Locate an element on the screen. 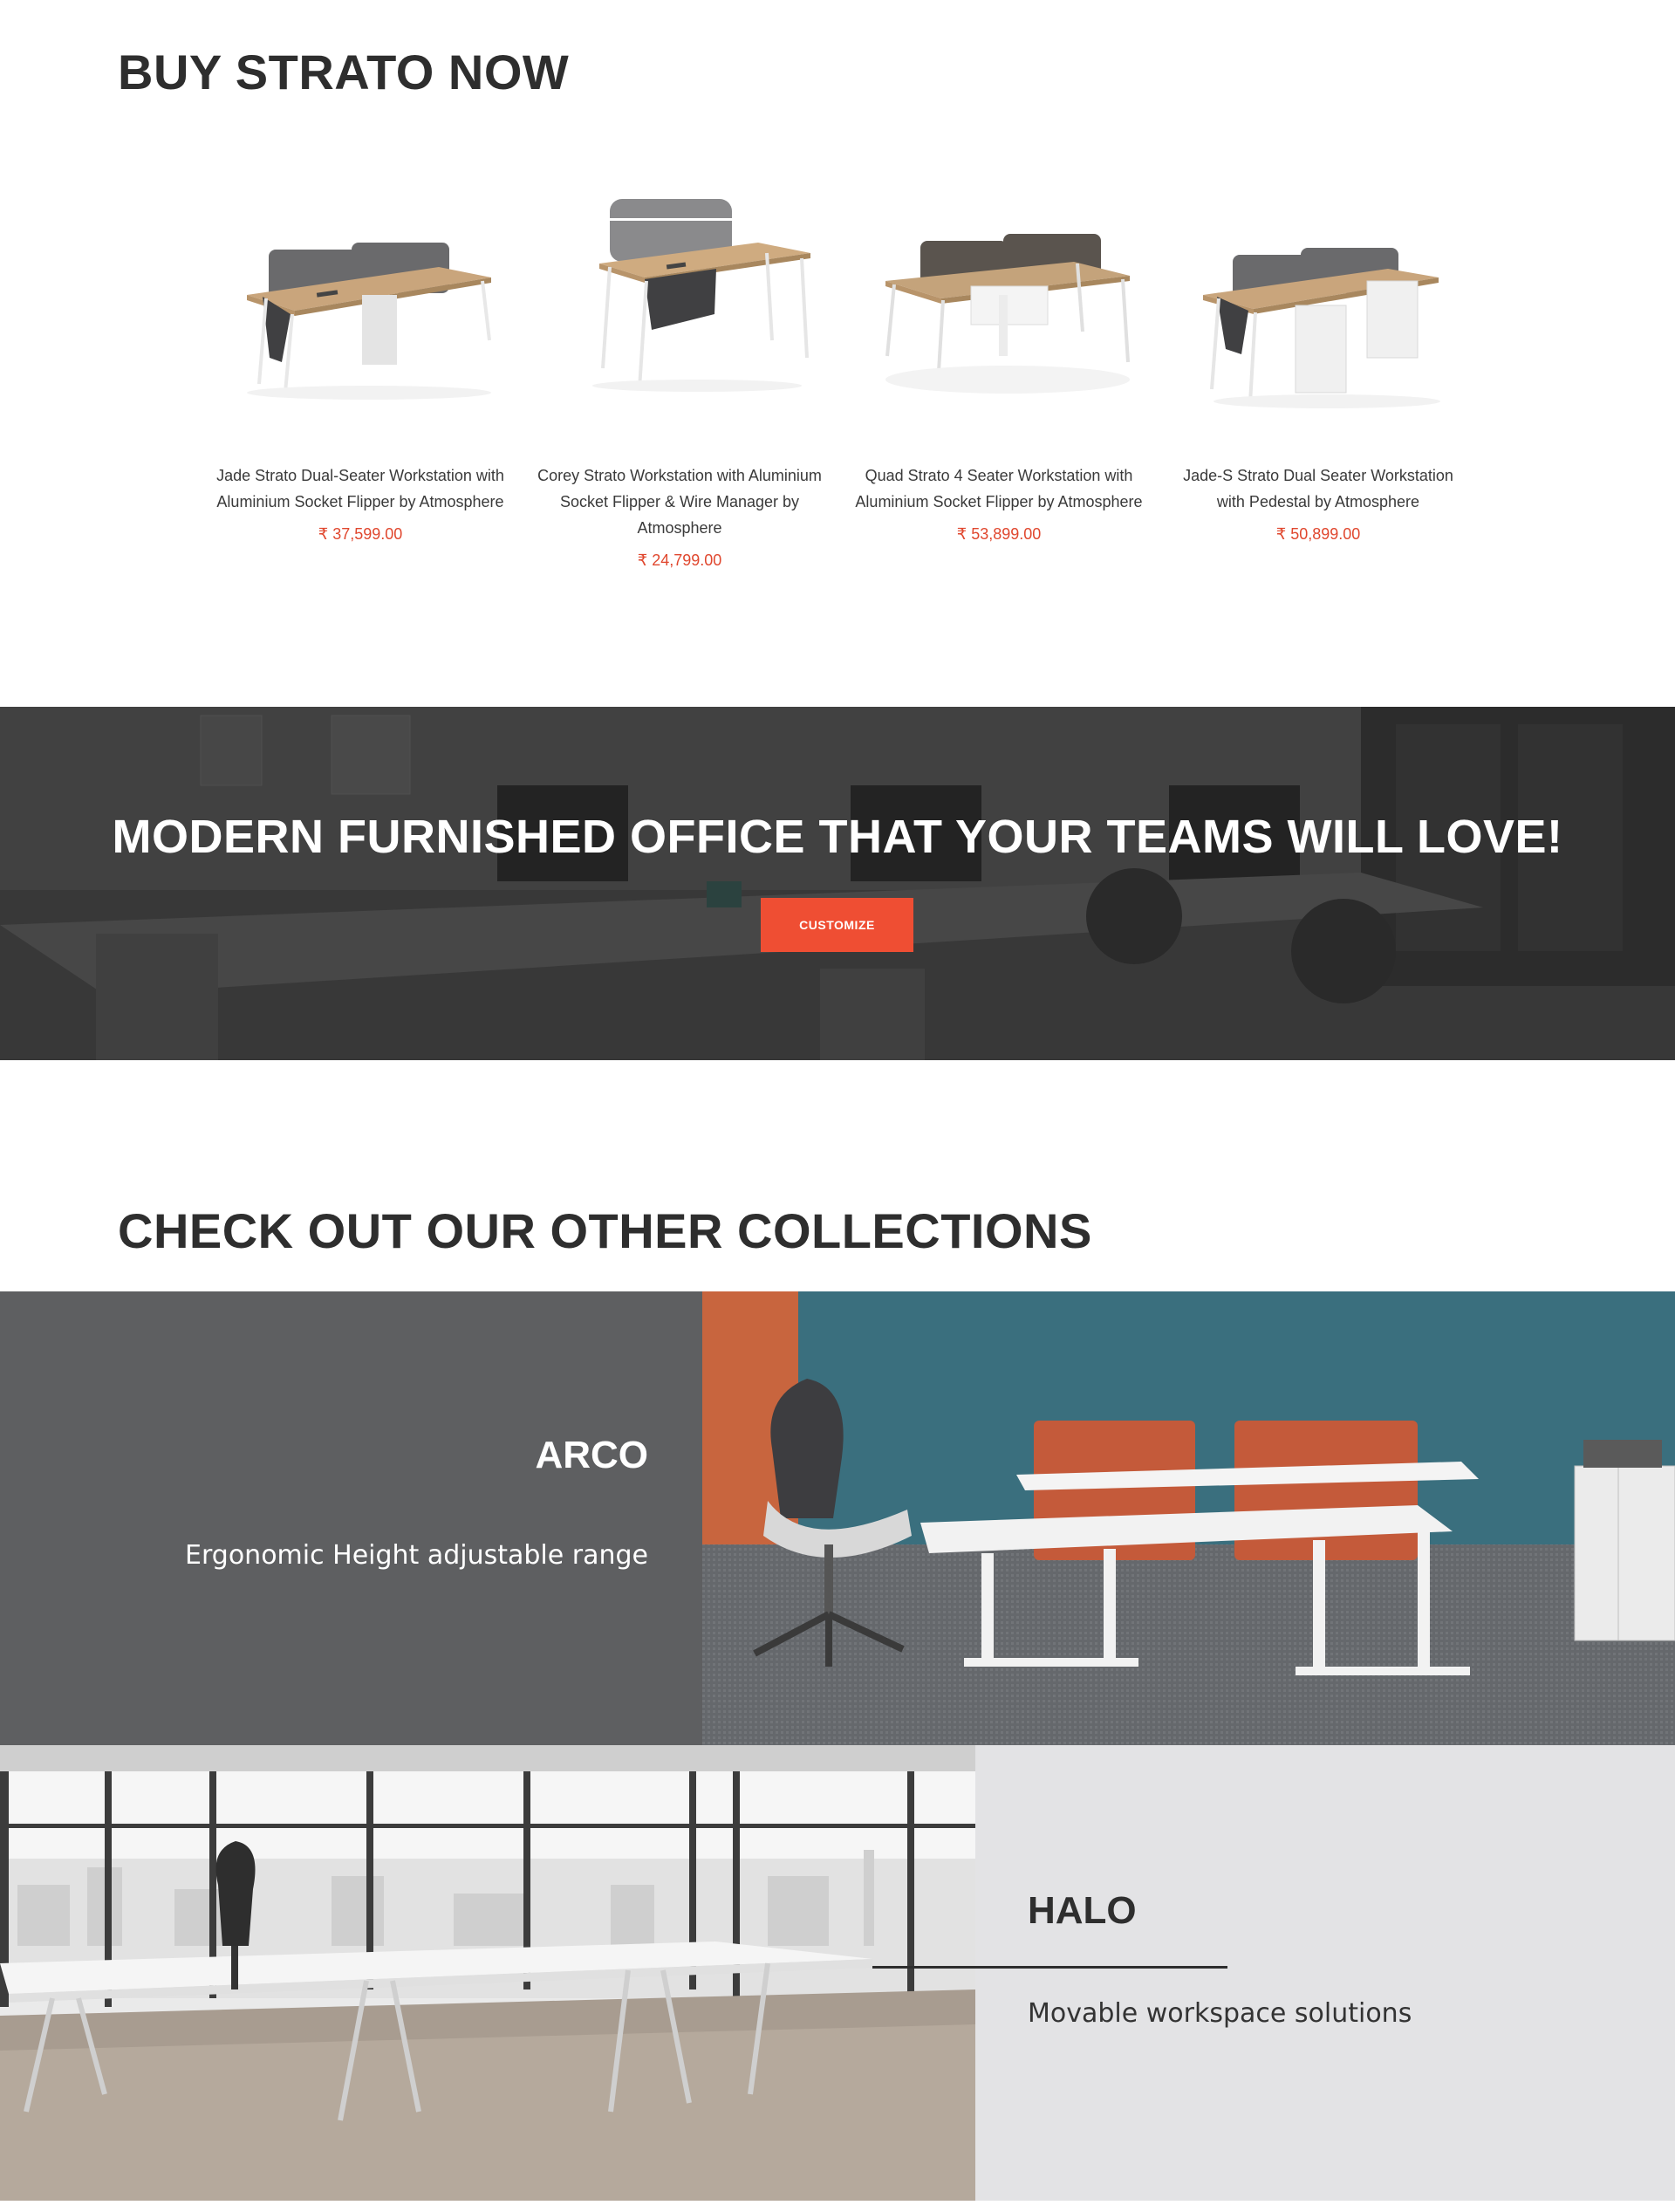  arco-title: ARCO is located at coordinates (591, 1455).